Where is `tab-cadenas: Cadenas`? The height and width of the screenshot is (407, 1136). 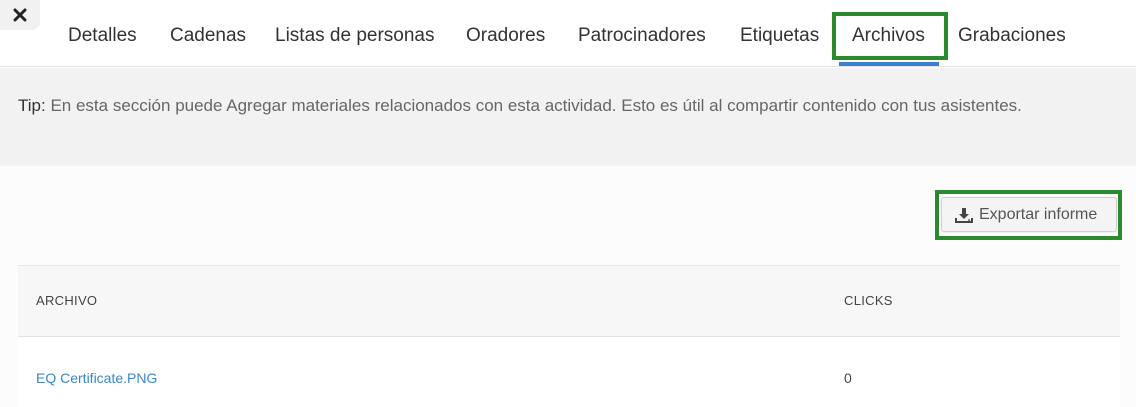 tab-cadenas: Cadenas is located at coordinates (208, 36).